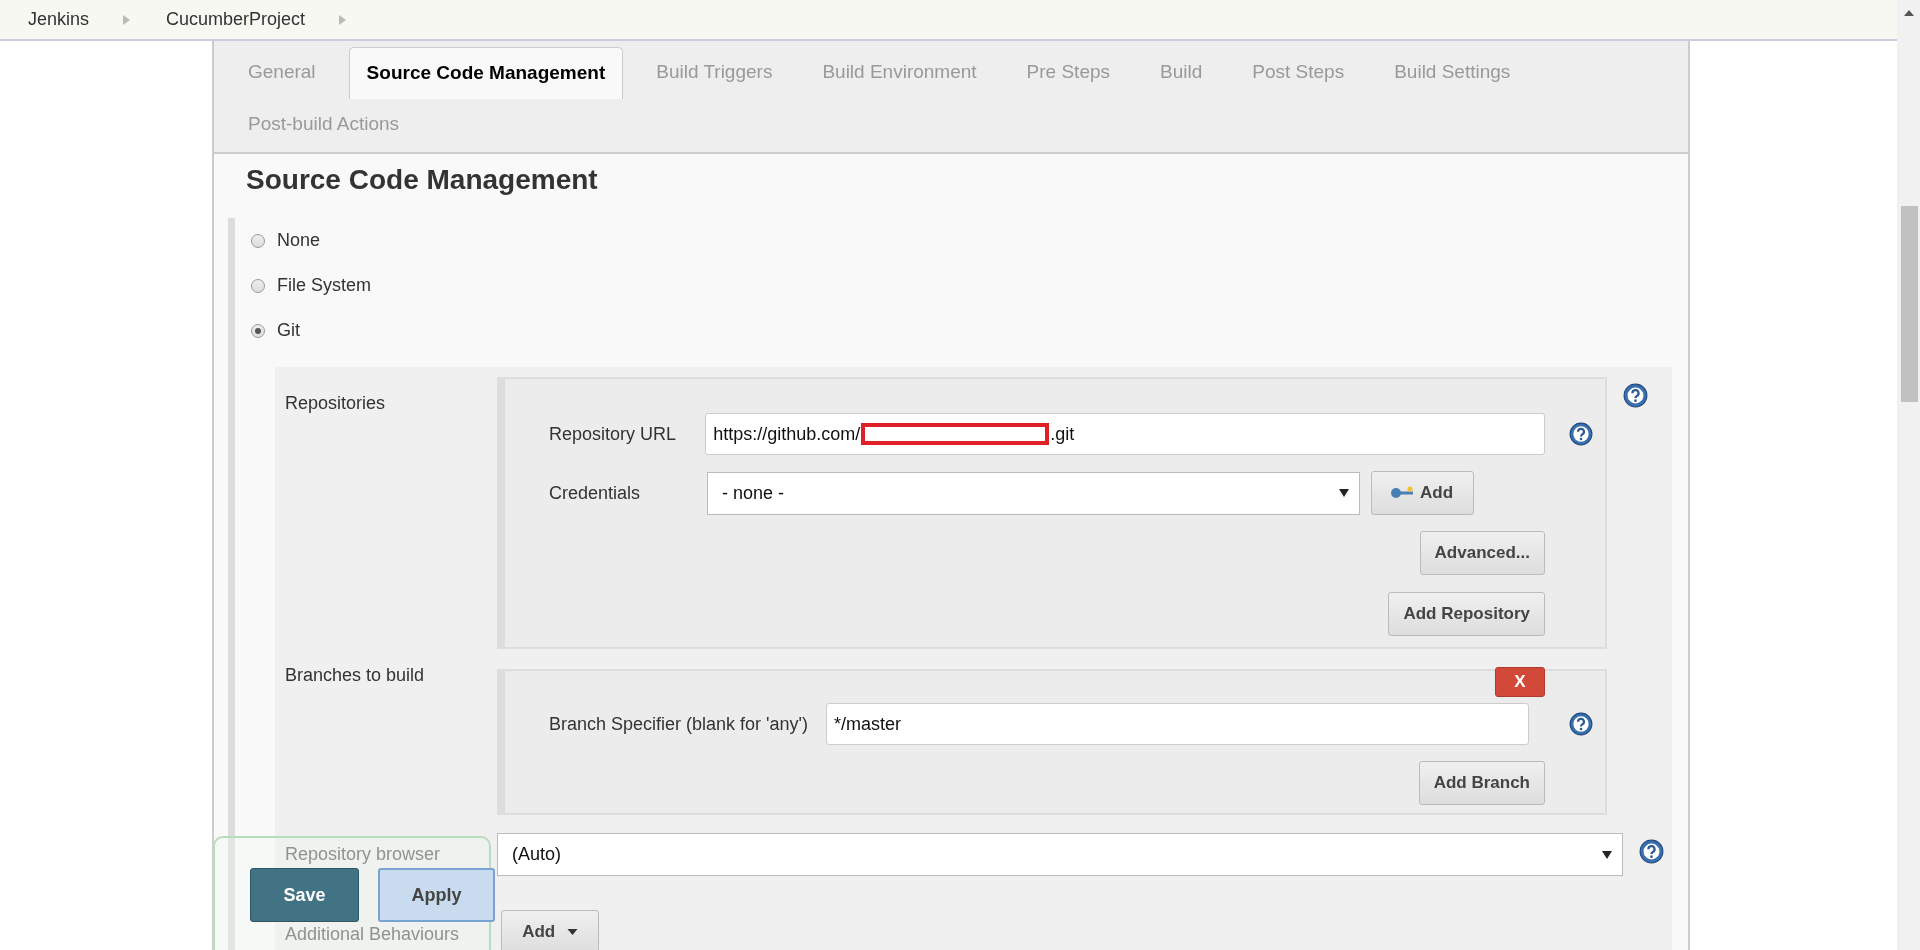  What do you see at coordinates (1060, 854) in the screenshot?
I see `repository-browser-dropdown: (Auto)` at bounding box center [1060, 854].